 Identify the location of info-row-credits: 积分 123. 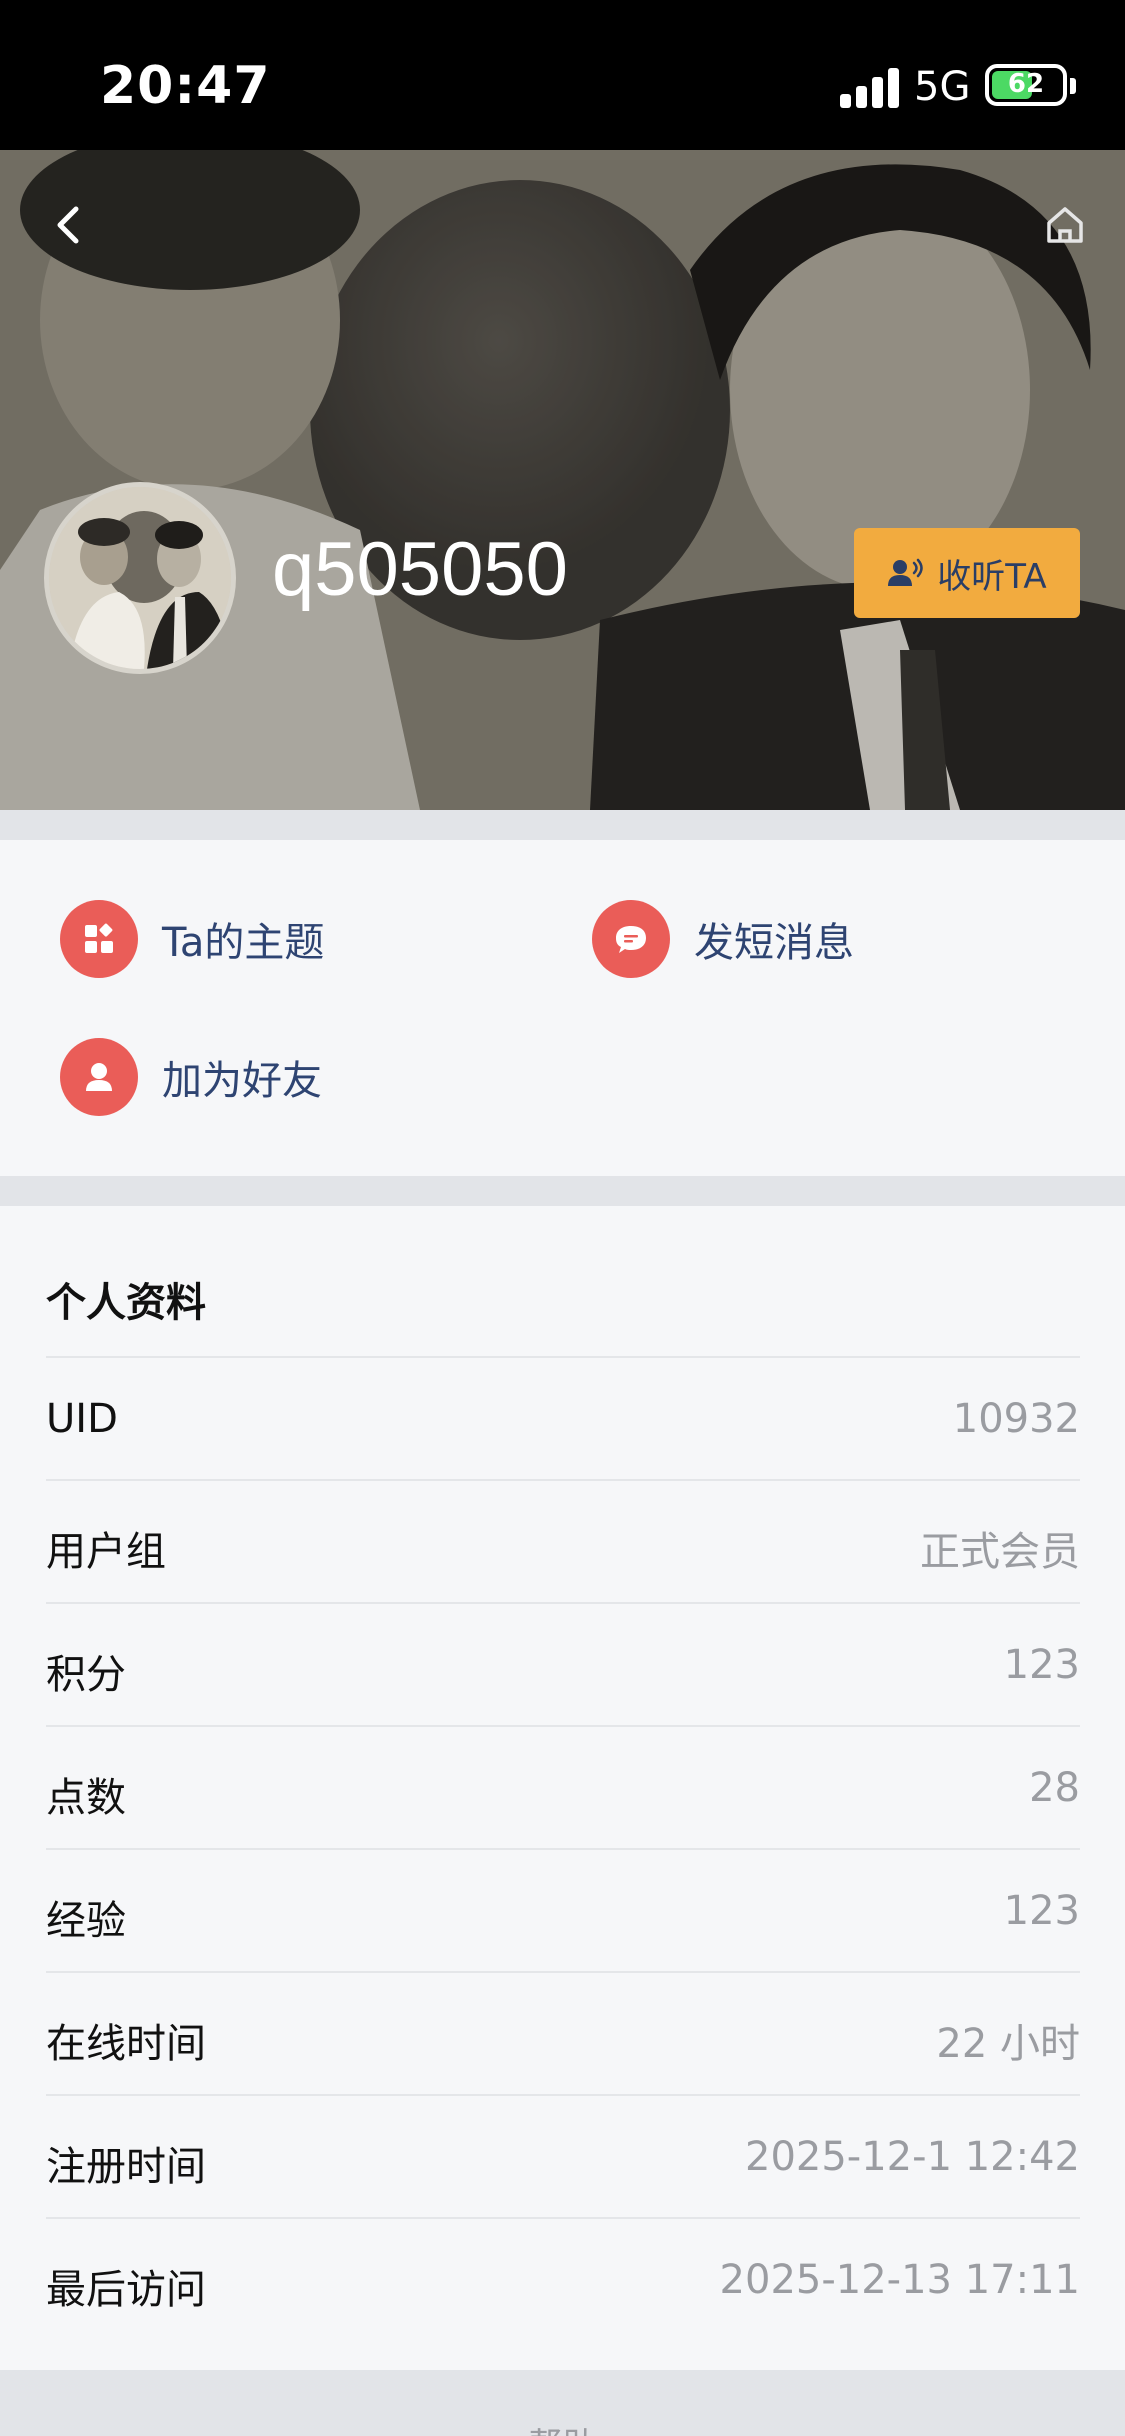
(563, 1663).